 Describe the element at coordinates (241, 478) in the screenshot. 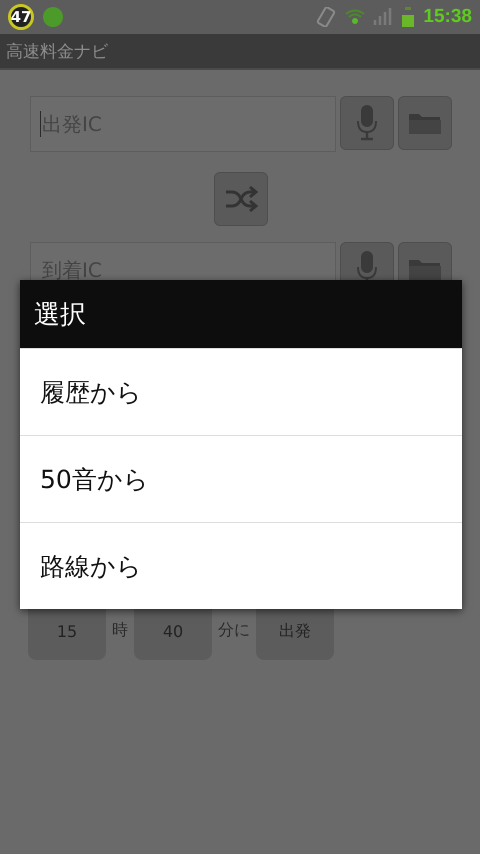

I see `dialog-option: 50音から` at that location.